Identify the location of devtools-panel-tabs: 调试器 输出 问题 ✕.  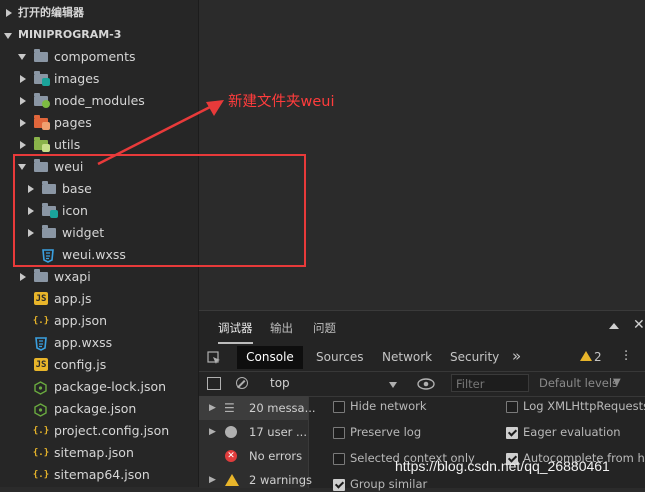
(422, 327).